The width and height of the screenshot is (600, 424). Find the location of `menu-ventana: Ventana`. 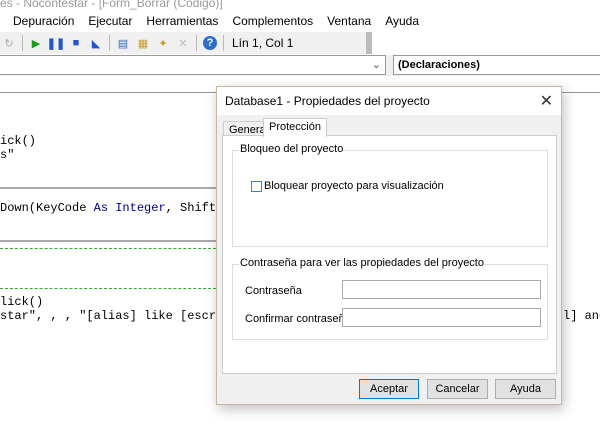

menu-ventana: Ventana is located at coordinates (349, 21).